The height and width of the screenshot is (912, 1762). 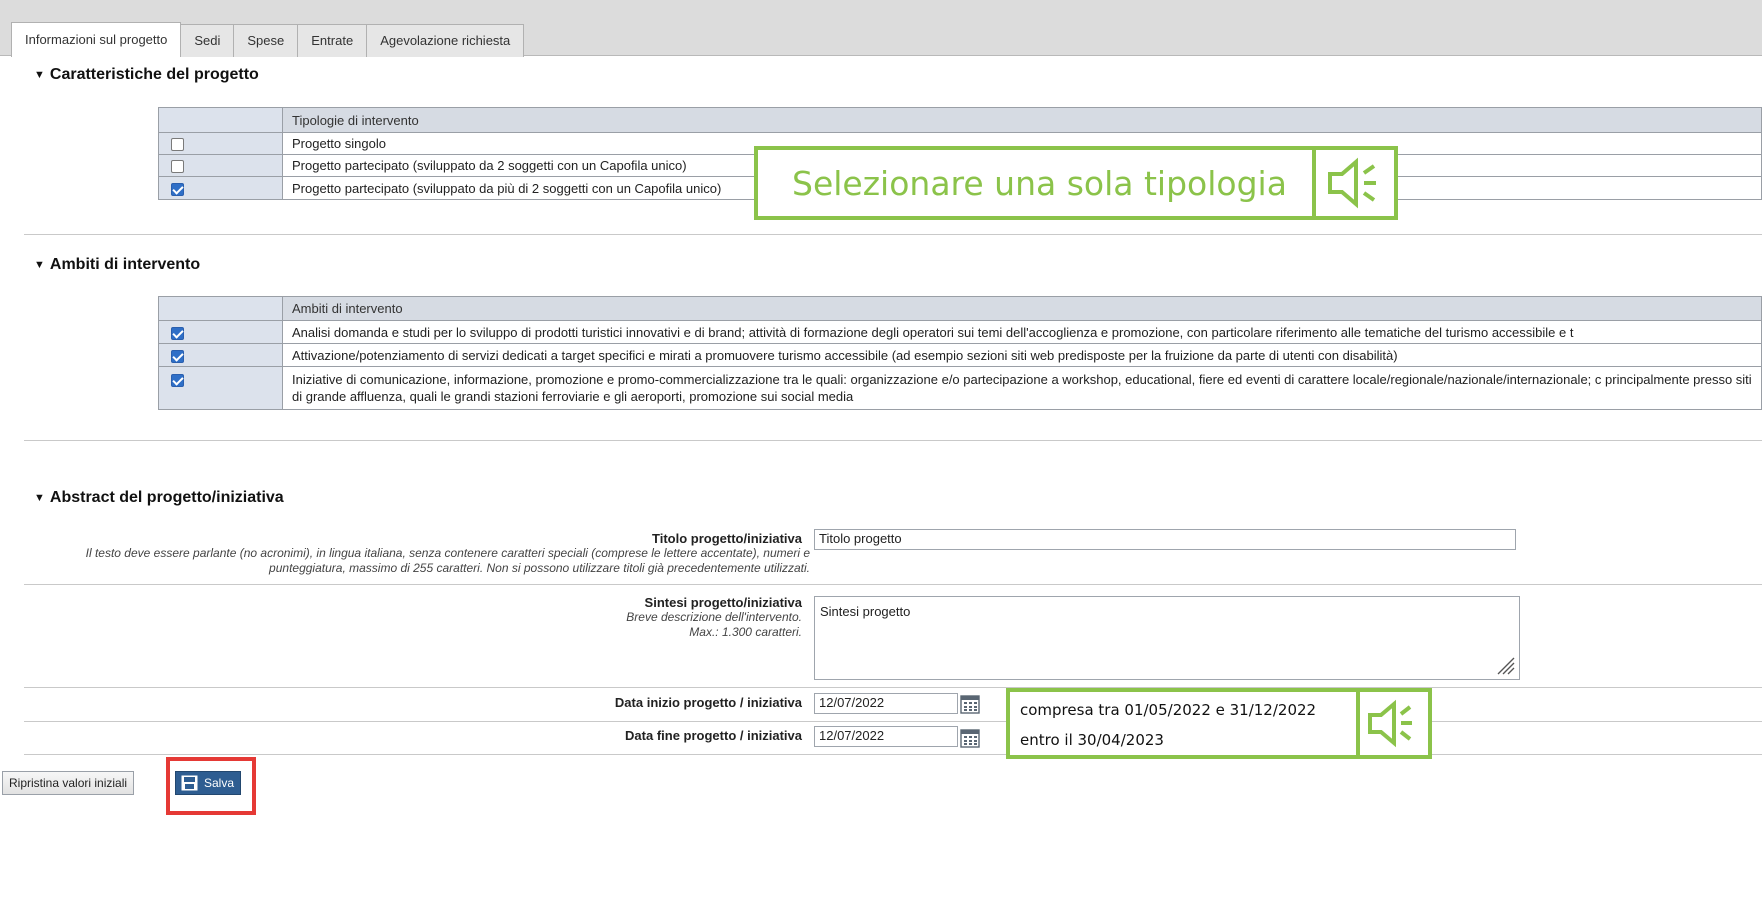 I want to click on date-callout-line1: compresa tra 01/05/2022 e 31/12/2022, so click(x=1168, y=710).